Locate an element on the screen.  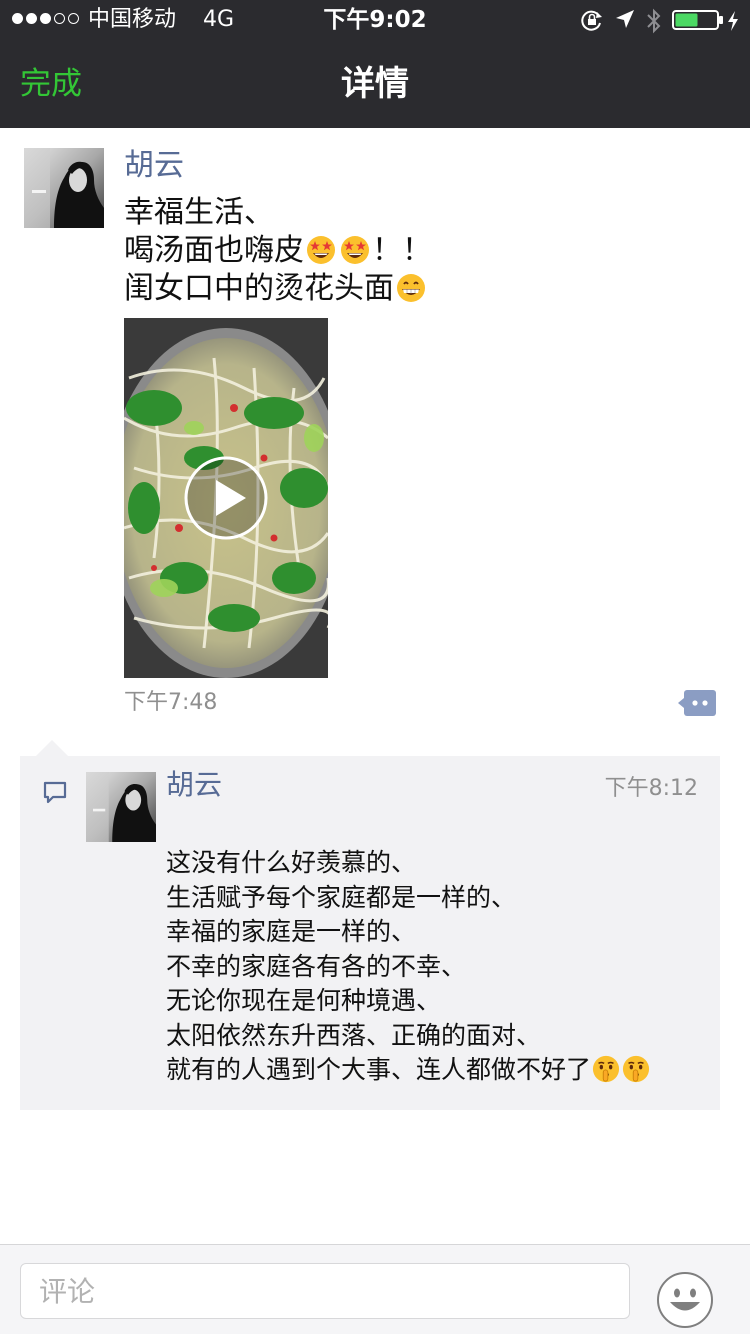
smiley-face-icon is located at coordinates (685, 1300).